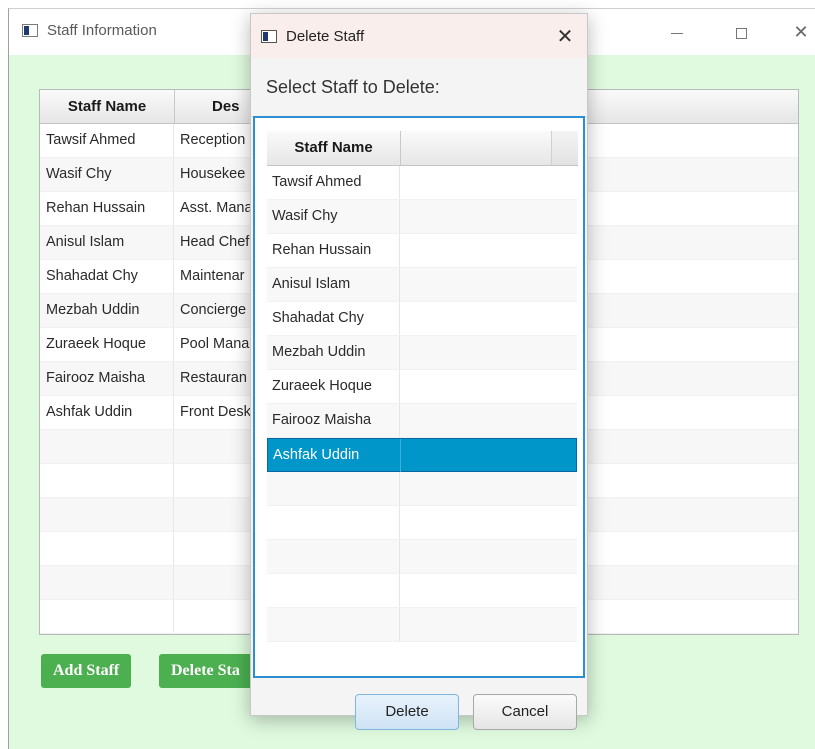 The width and height of the screenshot is (815, 749). I want to click on delete-staff-button: Delete Sta, so click(207, 671).